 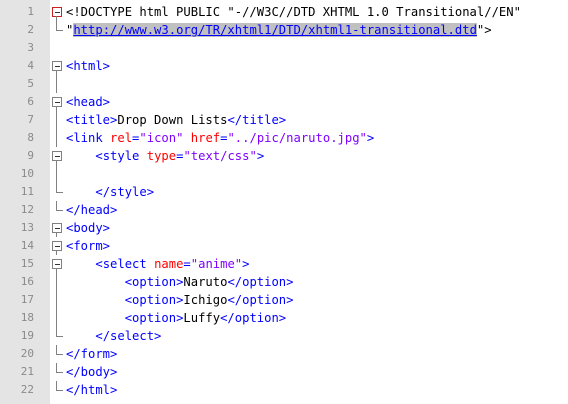 I want to click on line-number: 11, so click(x=27, y=191).